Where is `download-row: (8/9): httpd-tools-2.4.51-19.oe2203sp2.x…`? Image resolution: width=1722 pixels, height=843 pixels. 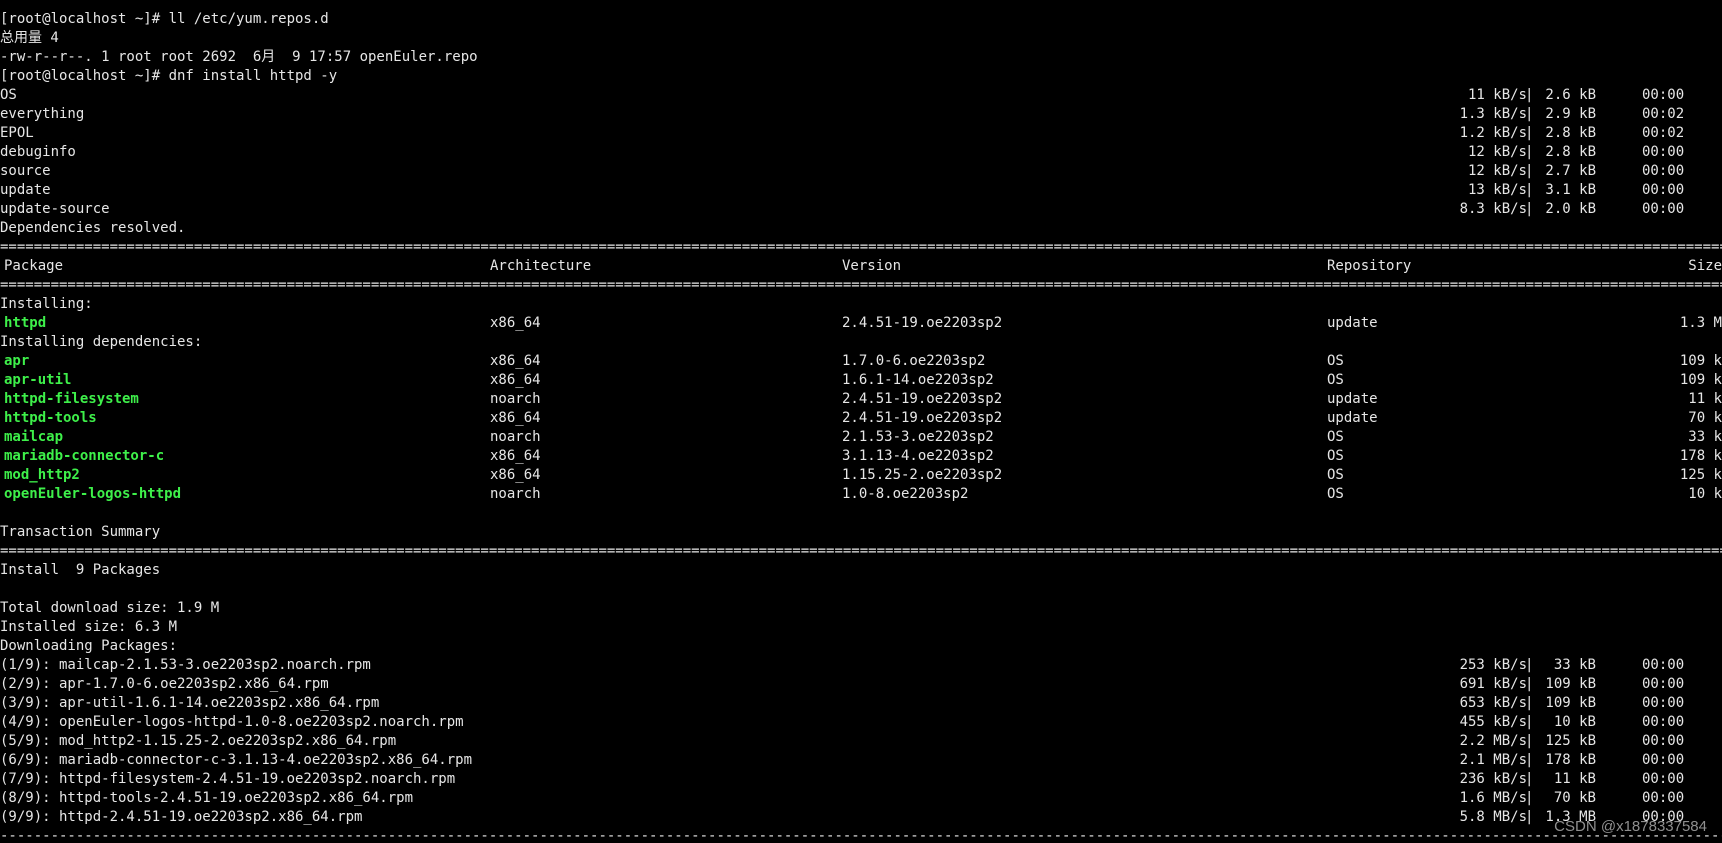 download-row: (8/9): httpd-tools-2.4.51-19.oe2203sp2.x… is located at coordinates (861, 798).